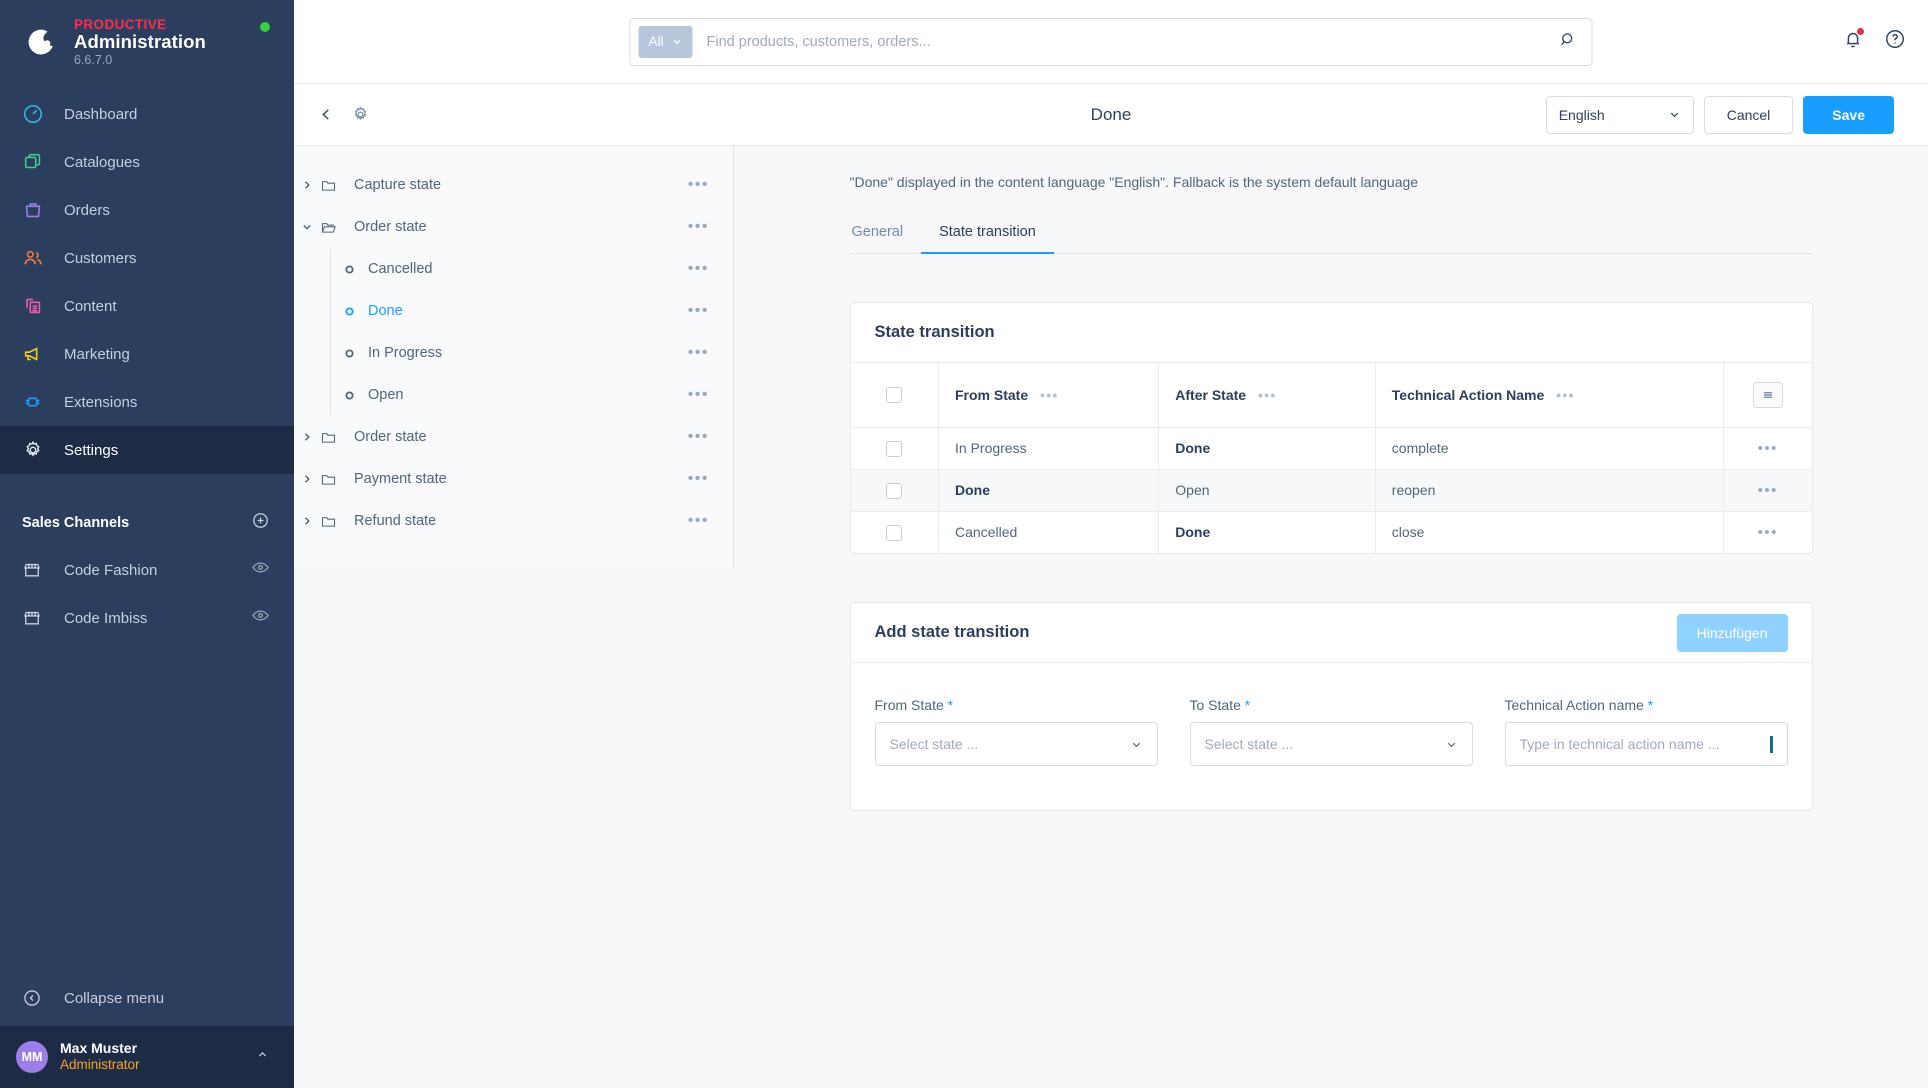 Image resolution: width=1928 pixels, height=1088 pixels. Describe the element at coordinates (260, 523) in the screenshot. I see `plus-circle-icon` at that location.